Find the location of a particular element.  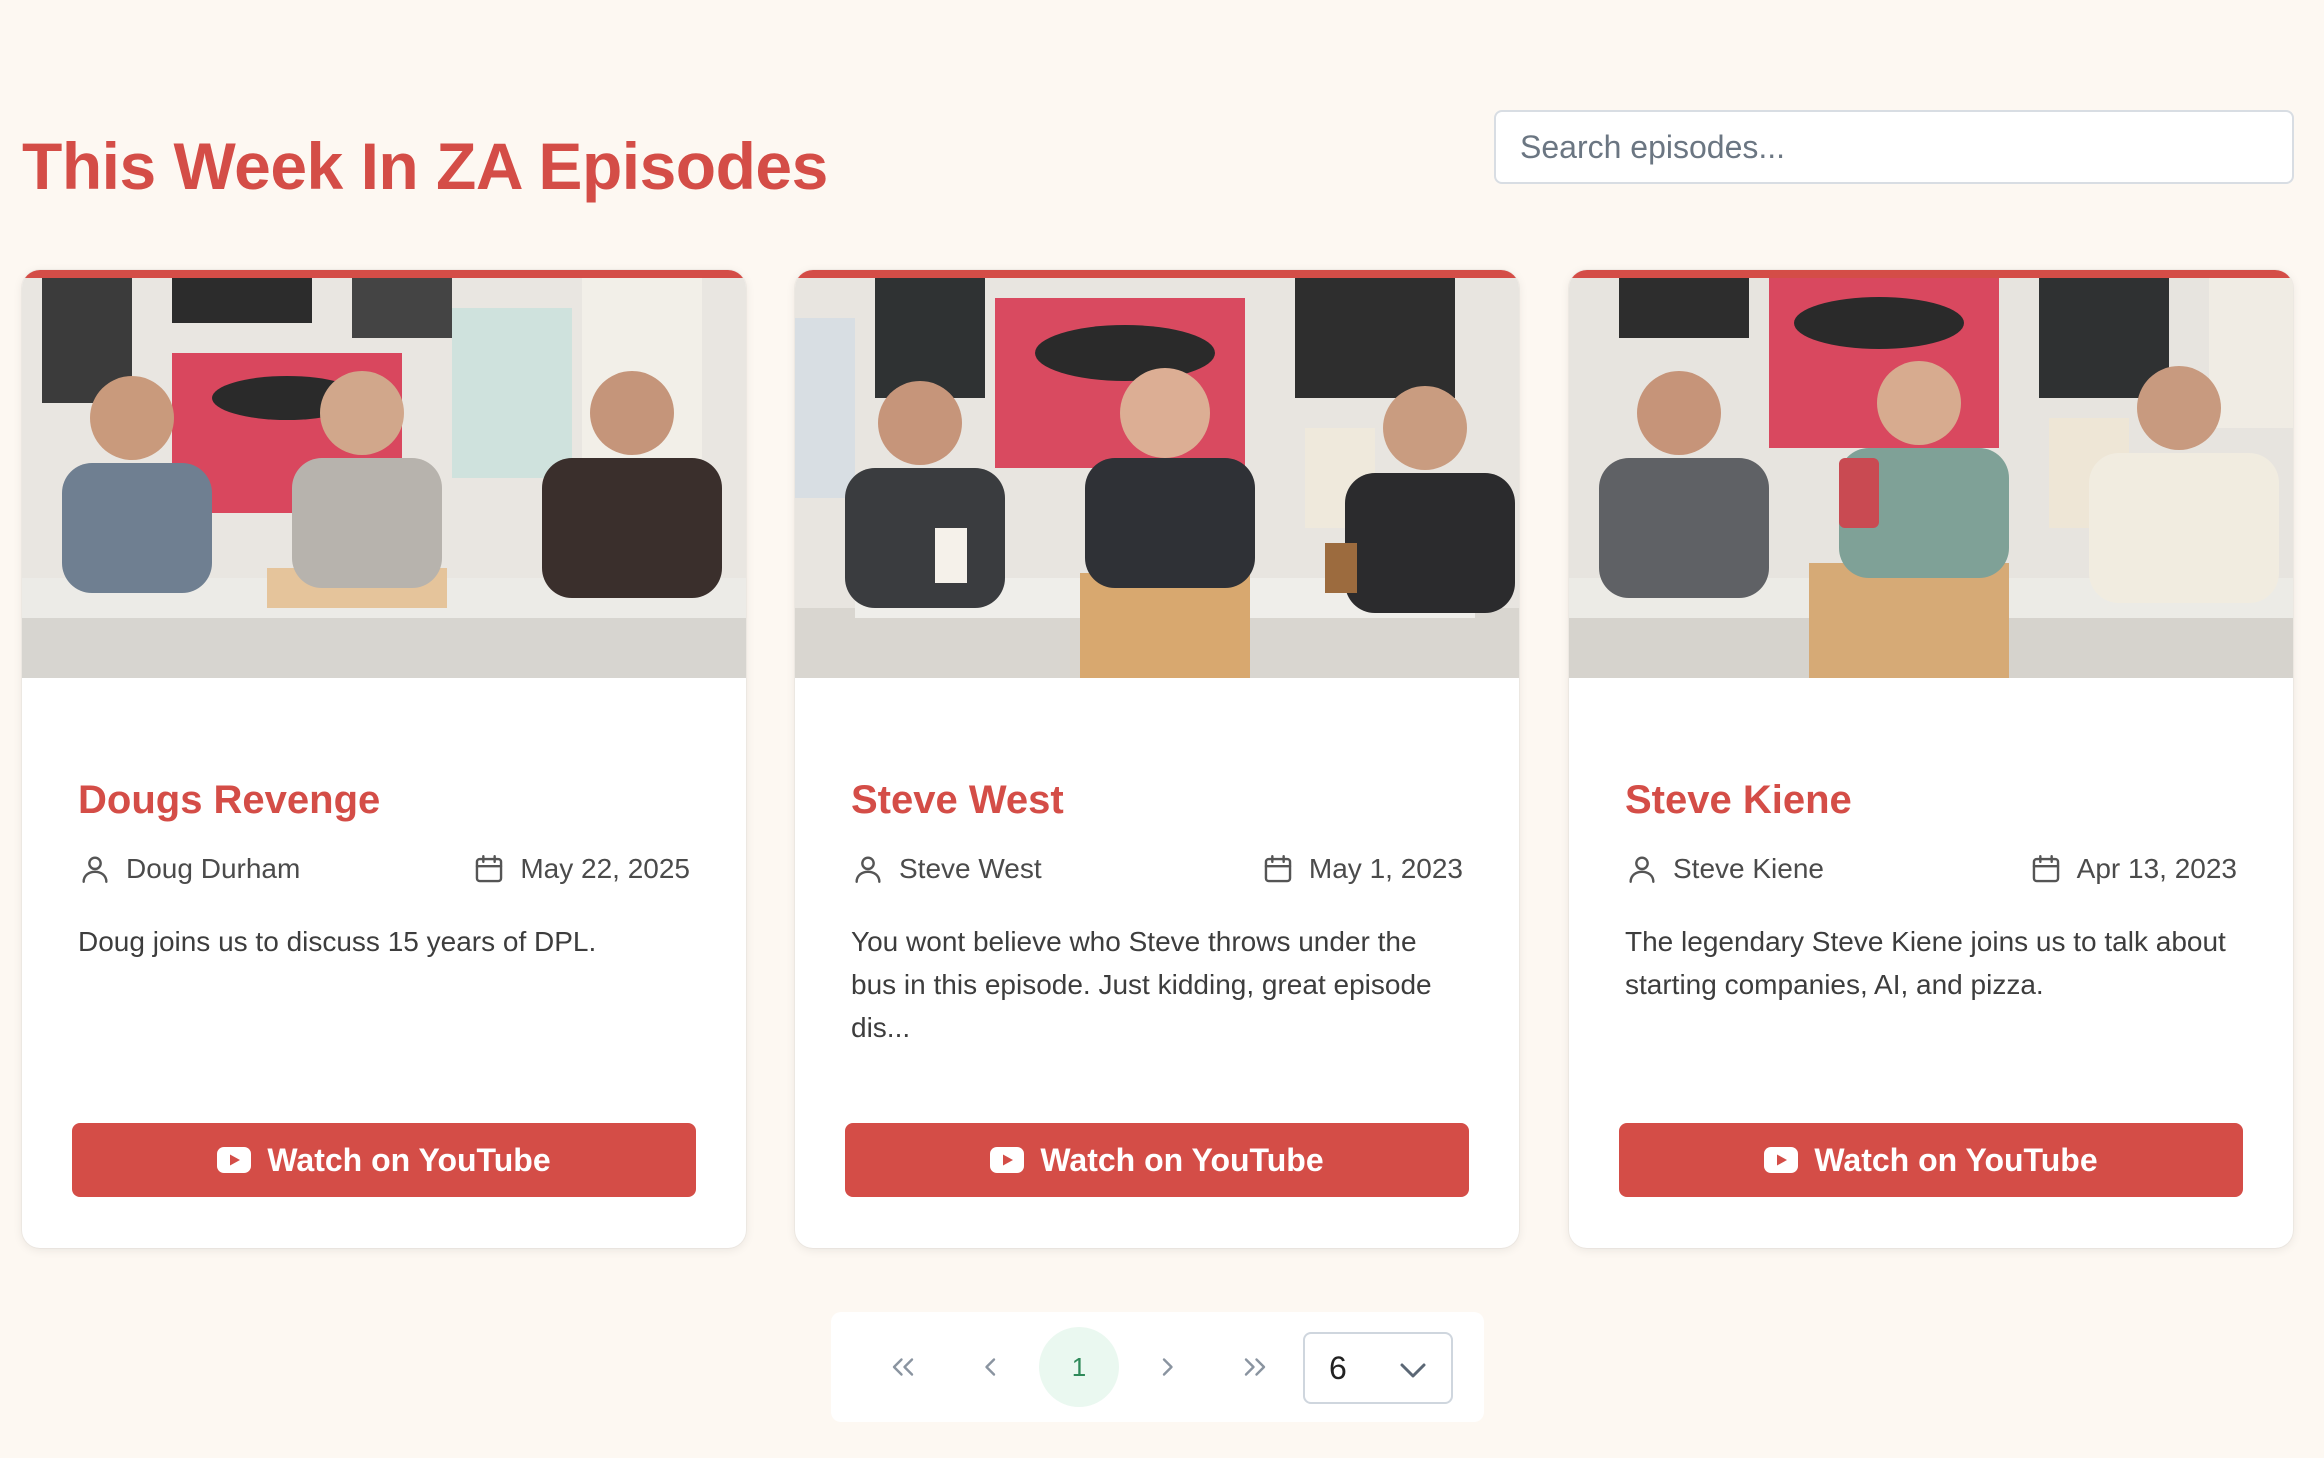

guest-name: Steve Kiene is located at coordinates (1748, 868).